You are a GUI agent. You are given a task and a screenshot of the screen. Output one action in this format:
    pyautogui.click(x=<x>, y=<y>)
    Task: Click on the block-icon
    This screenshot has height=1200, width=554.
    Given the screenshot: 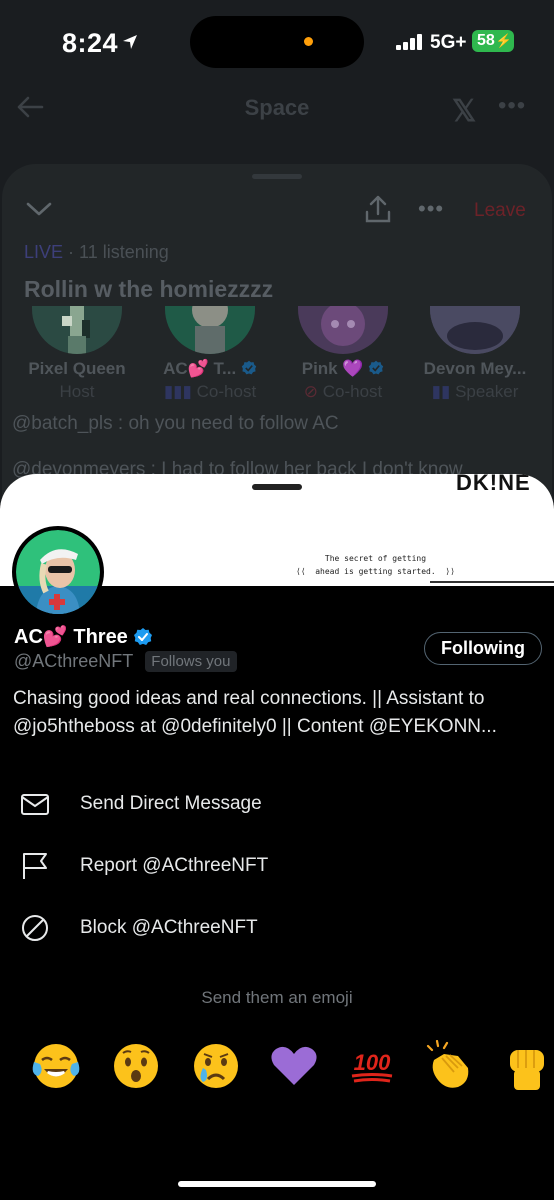 What is the action you would take?
    pyautogui.click(x=35, y=928)
    